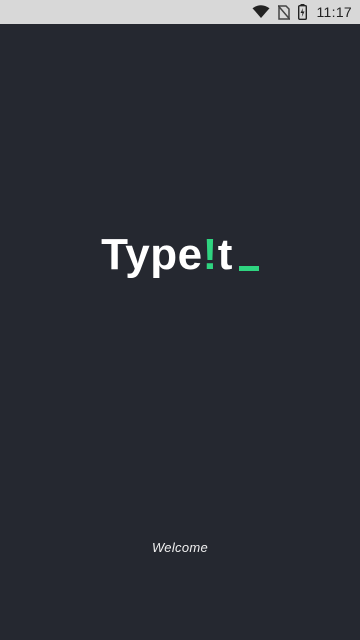  I want to click on logo-text: Type!t, so click(167, 255).